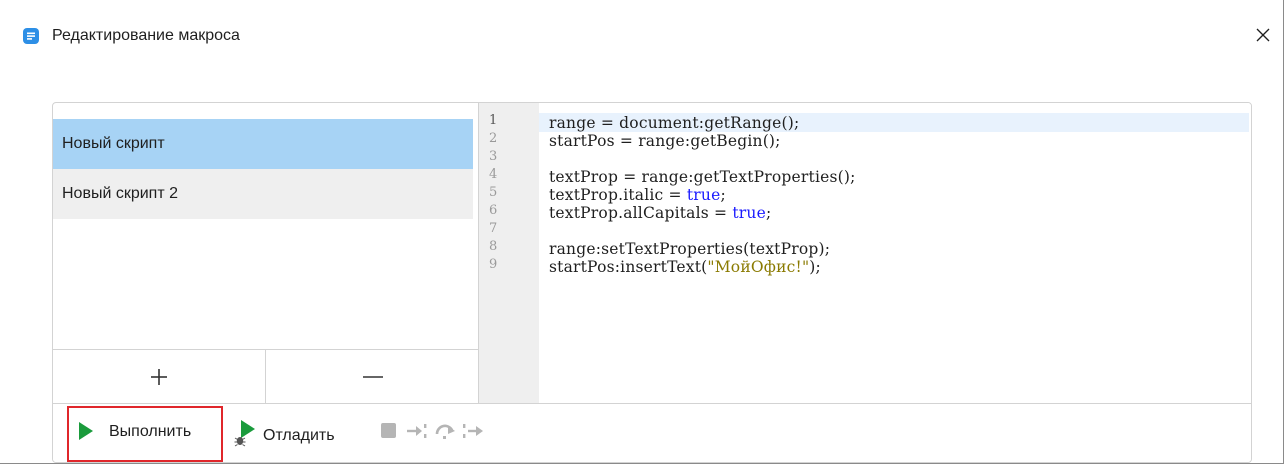 The width and height of the screenshot is (1284, 464). What do you see at coordinates (493, 138) in the screenshot?
I see `line-number: 2` at bounding box center [493, 138].